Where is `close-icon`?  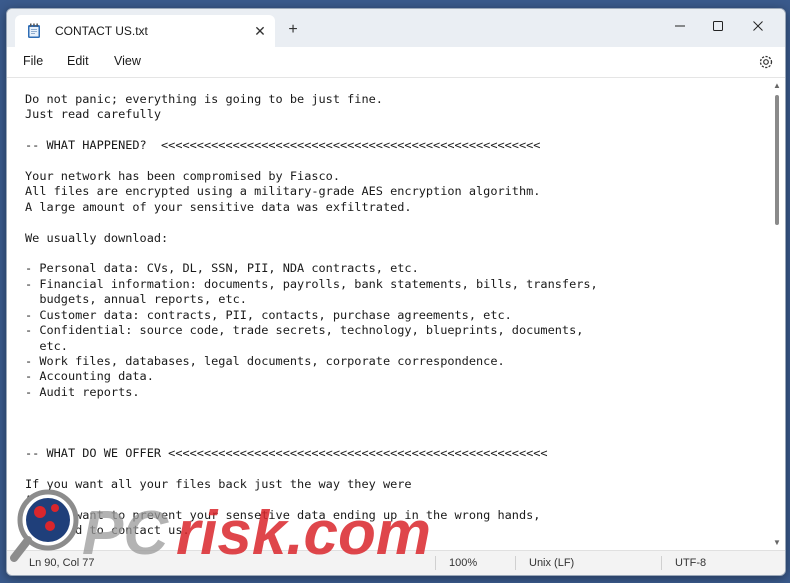 close-icon is located at coordinates (758, 26).